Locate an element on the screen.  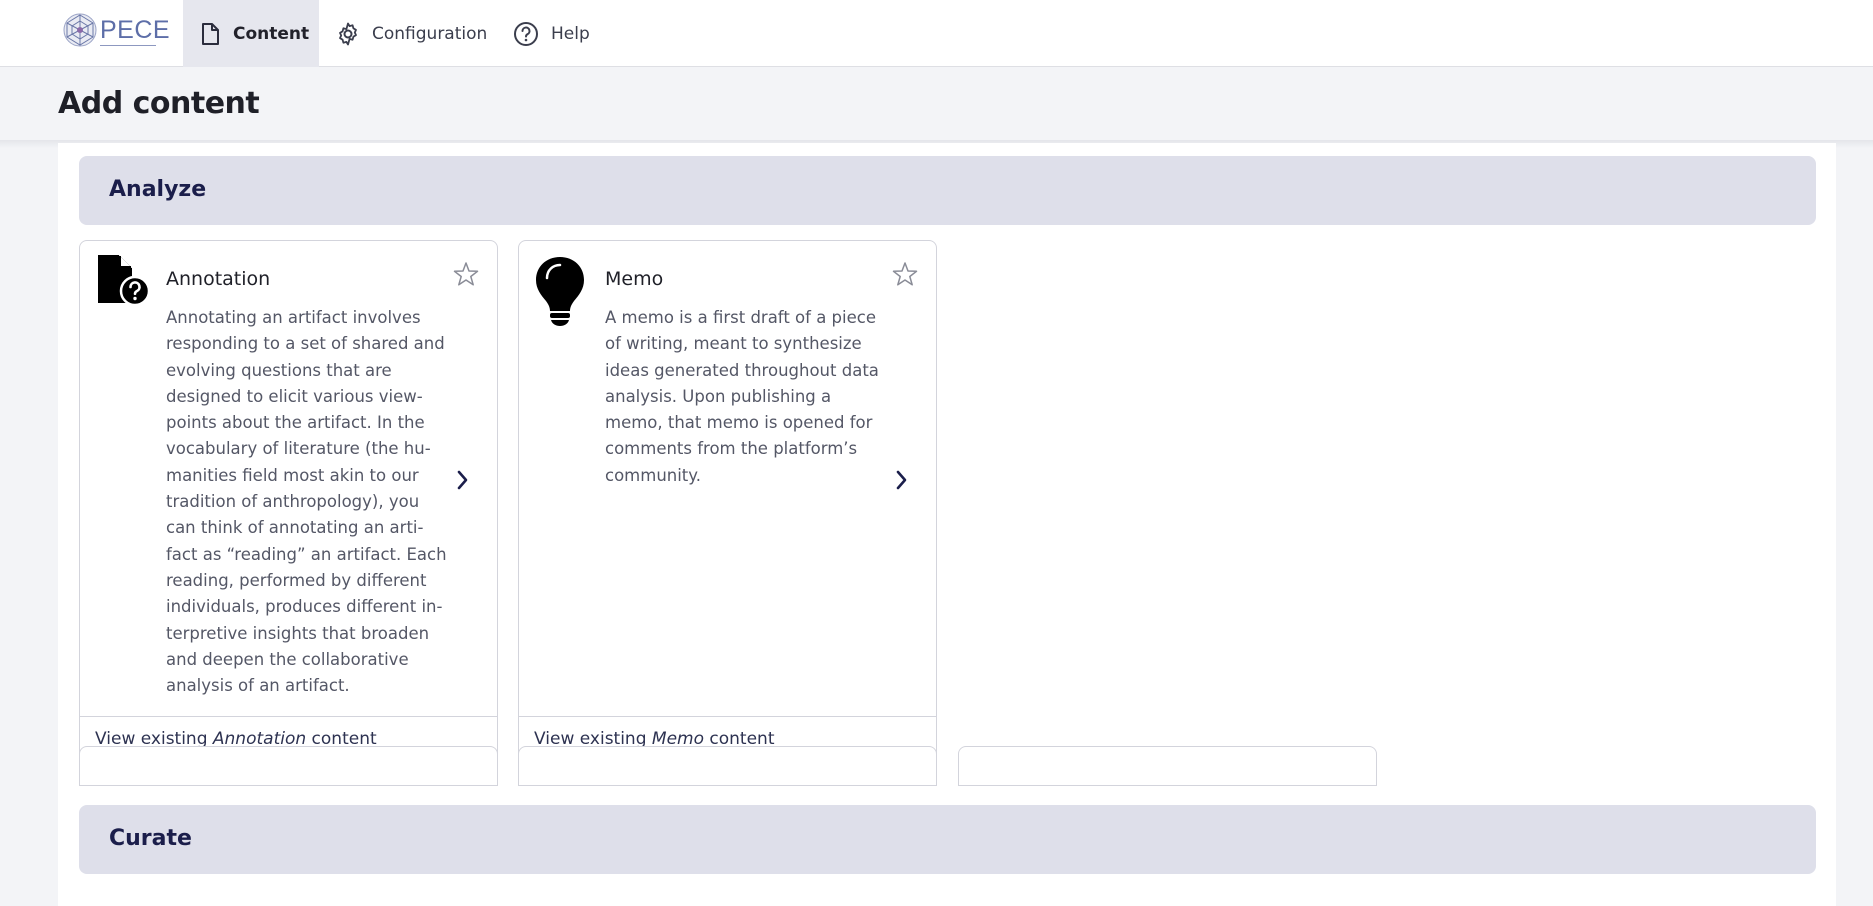
tab-help-label: Help is located at coordinates (570, 33).